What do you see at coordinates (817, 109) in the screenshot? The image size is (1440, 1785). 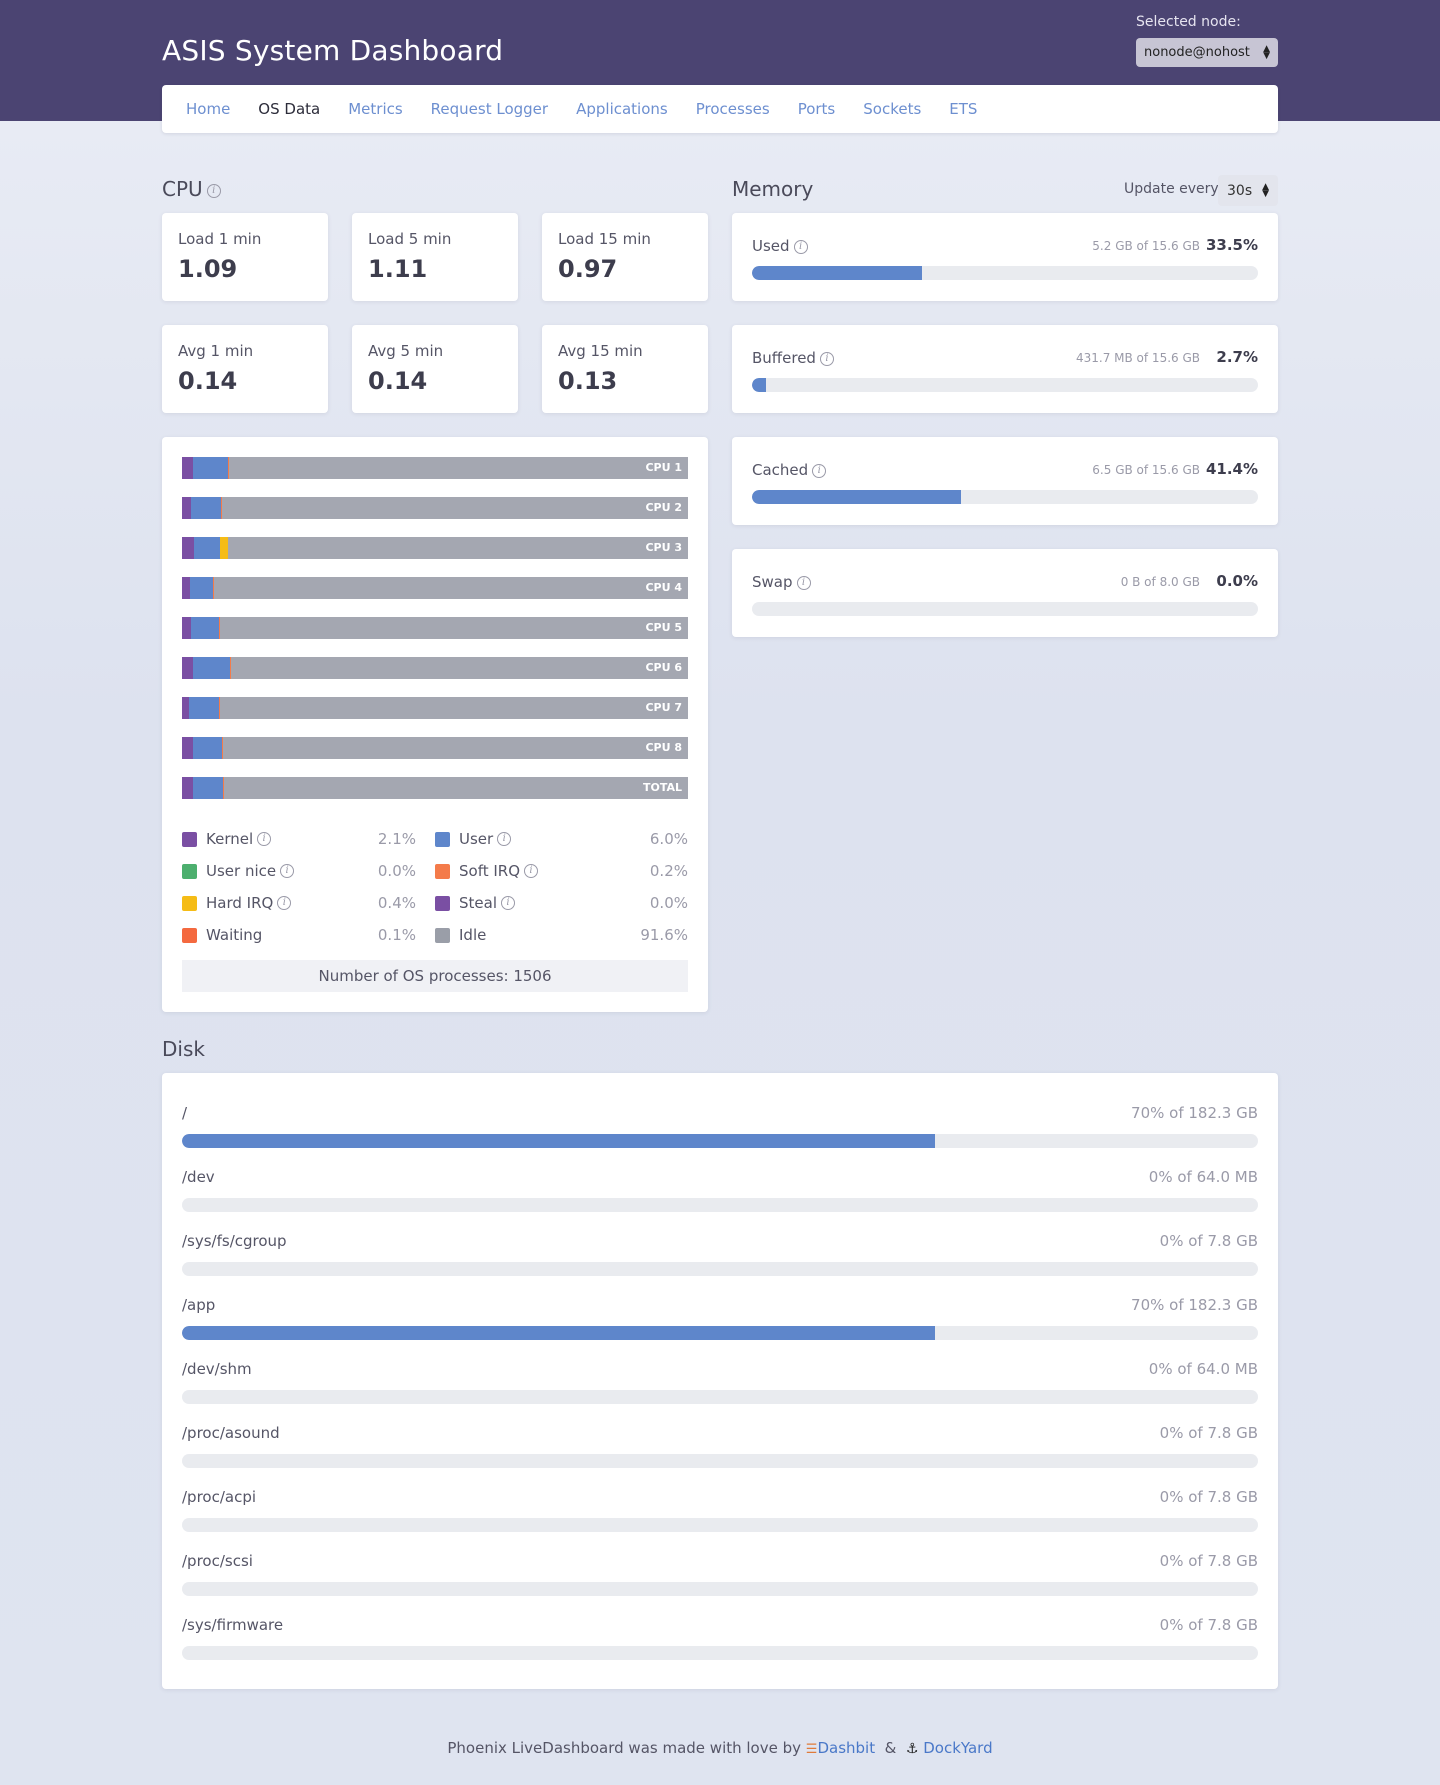 I see `nav-ports: Ports` at bounding box center [817, 109].